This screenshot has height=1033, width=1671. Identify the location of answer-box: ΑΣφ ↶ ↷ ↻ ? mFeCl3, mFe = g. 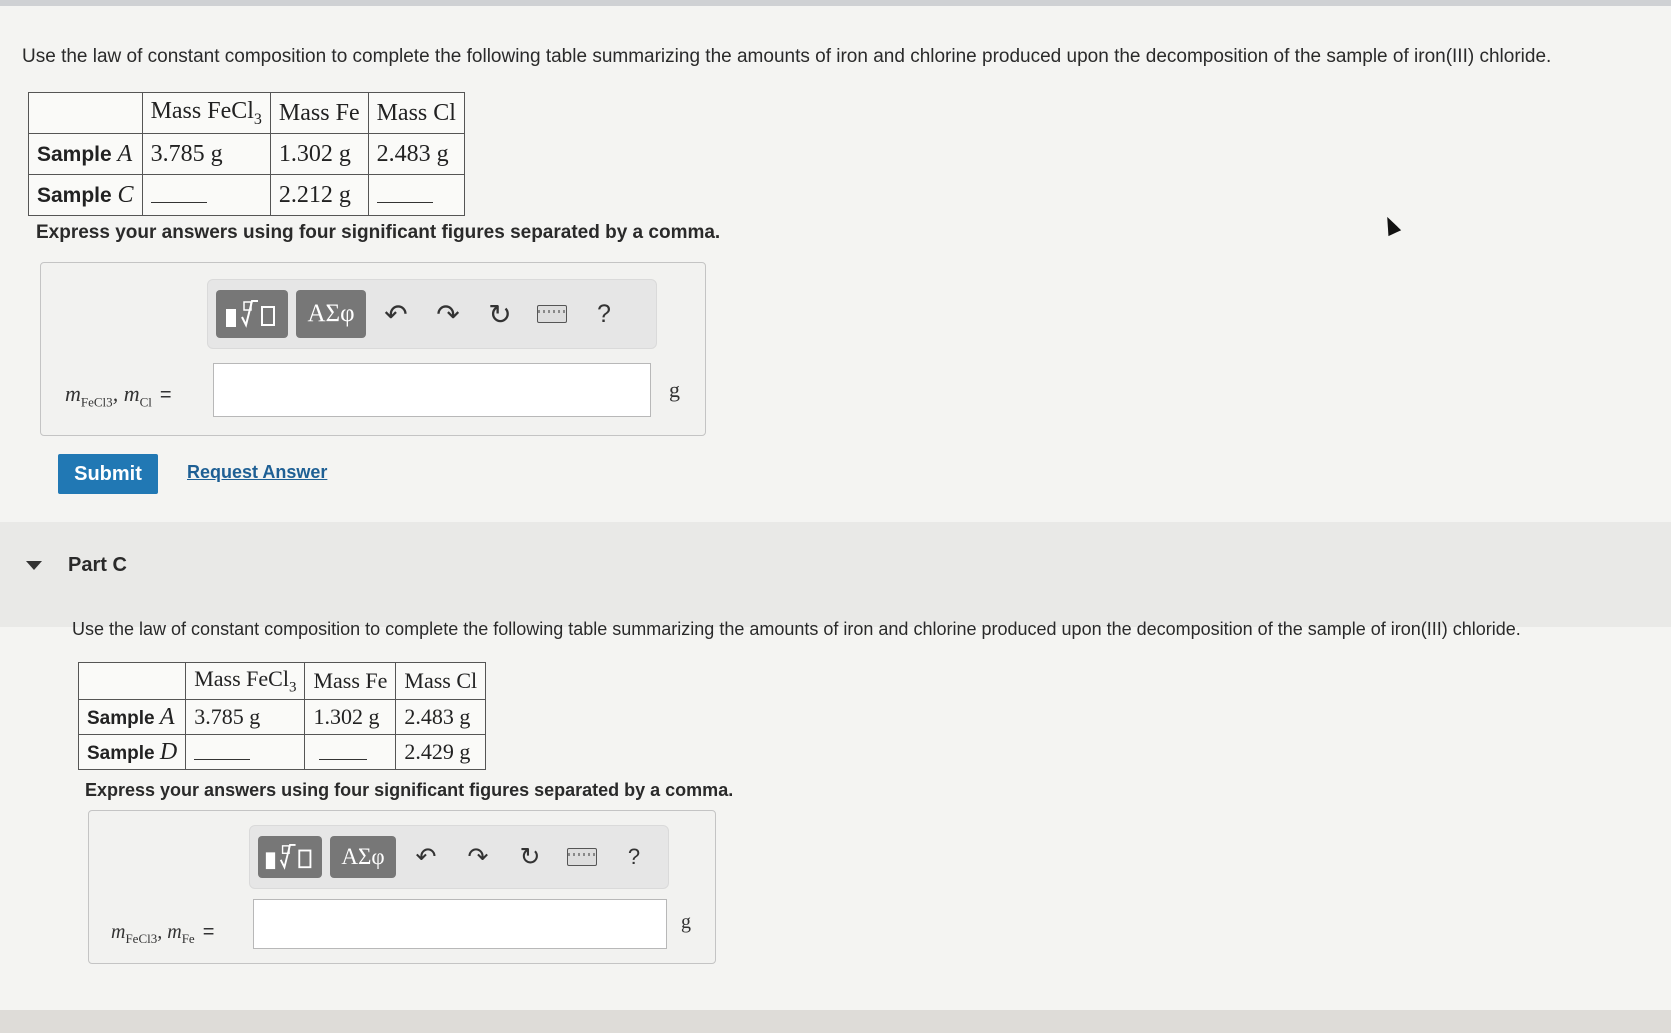
(402, 887).